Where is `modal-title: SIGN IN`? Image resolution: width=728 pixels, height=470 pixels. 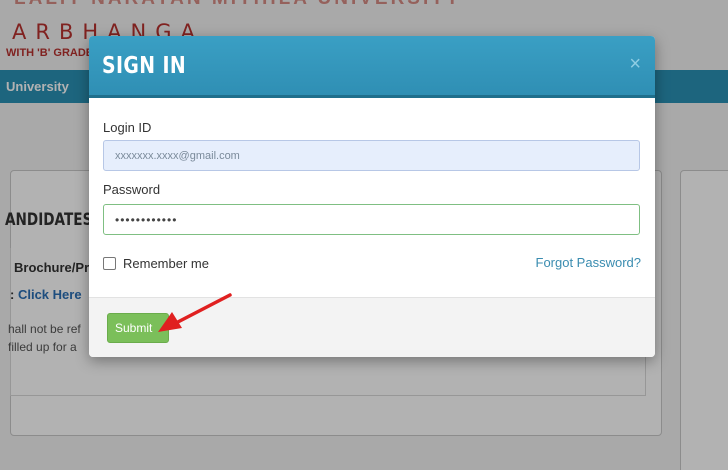
modal-title: SIGN IN is located at coordinates (144, 66).